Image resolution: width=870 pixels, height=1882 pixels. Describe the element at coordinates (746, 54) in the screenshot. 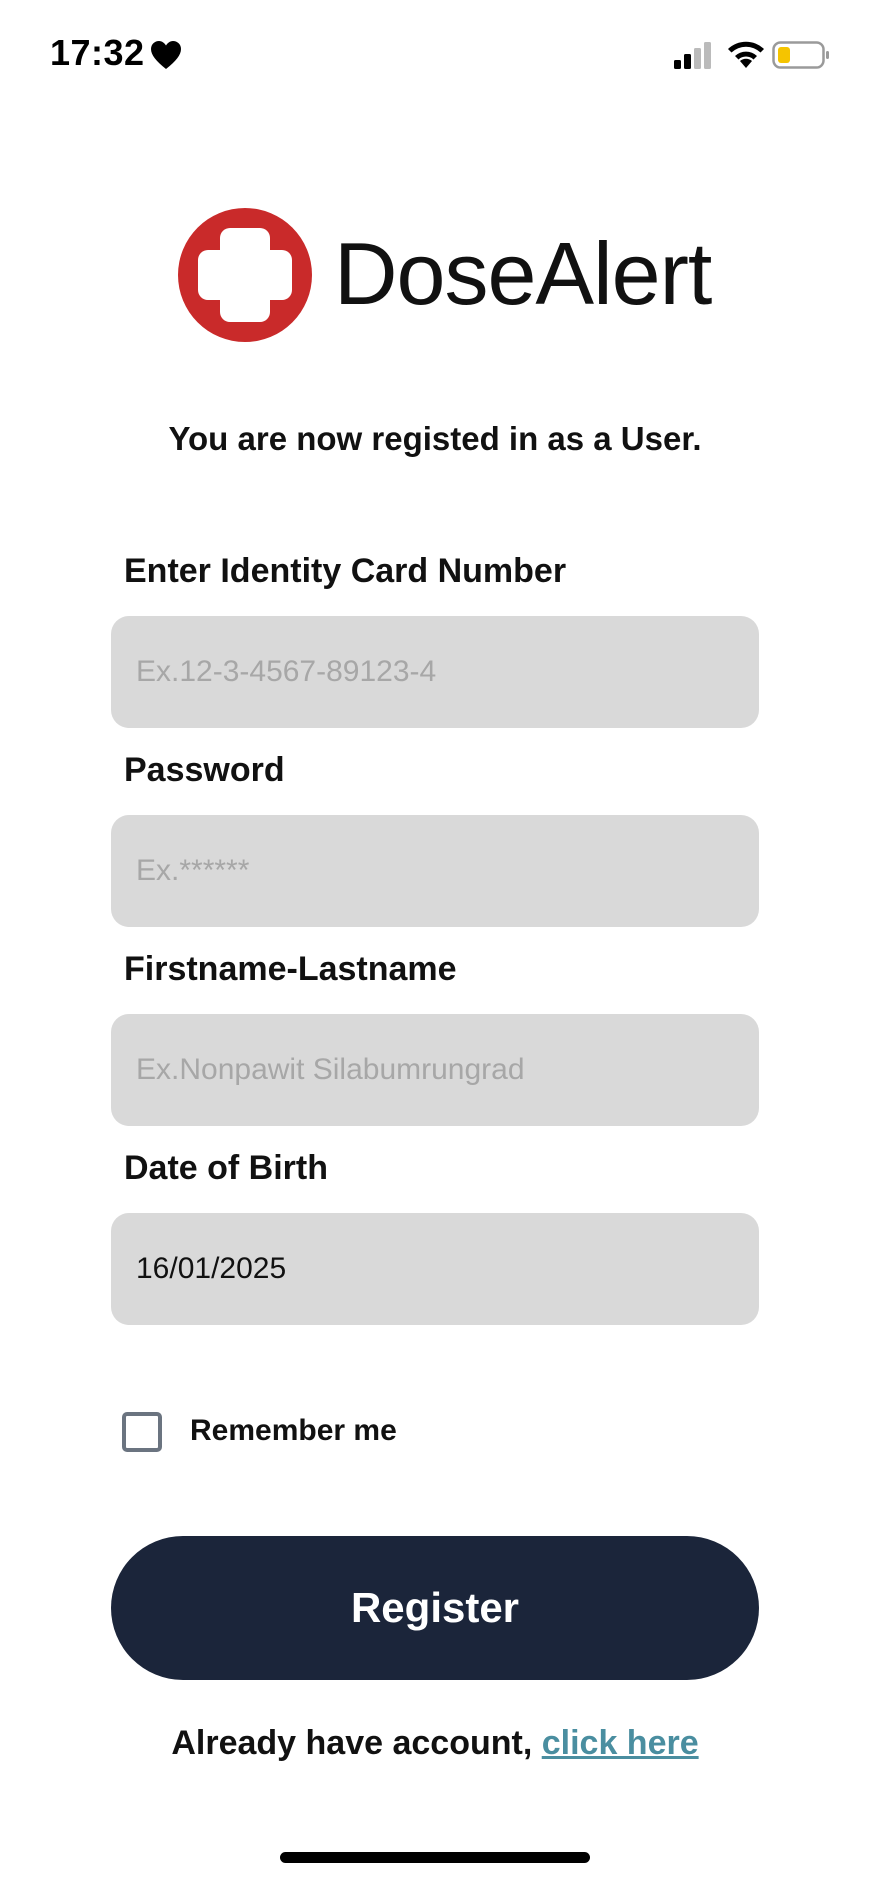

I see `wifi-icon` at that location.